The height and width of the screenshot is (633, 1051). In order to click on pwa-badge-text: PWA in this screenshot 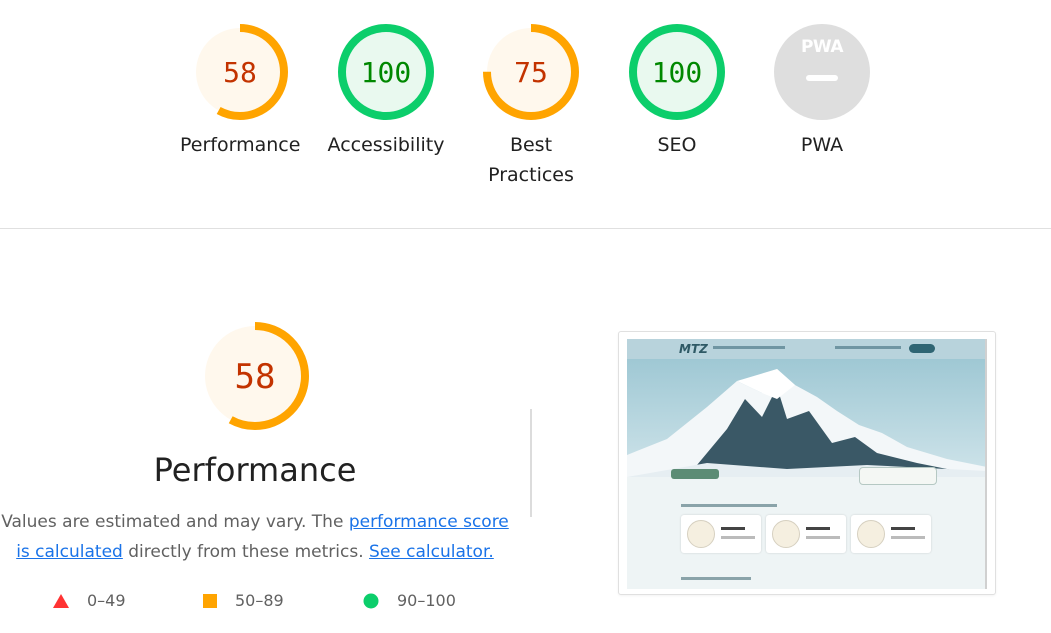, I will do `click(822, 47)`.